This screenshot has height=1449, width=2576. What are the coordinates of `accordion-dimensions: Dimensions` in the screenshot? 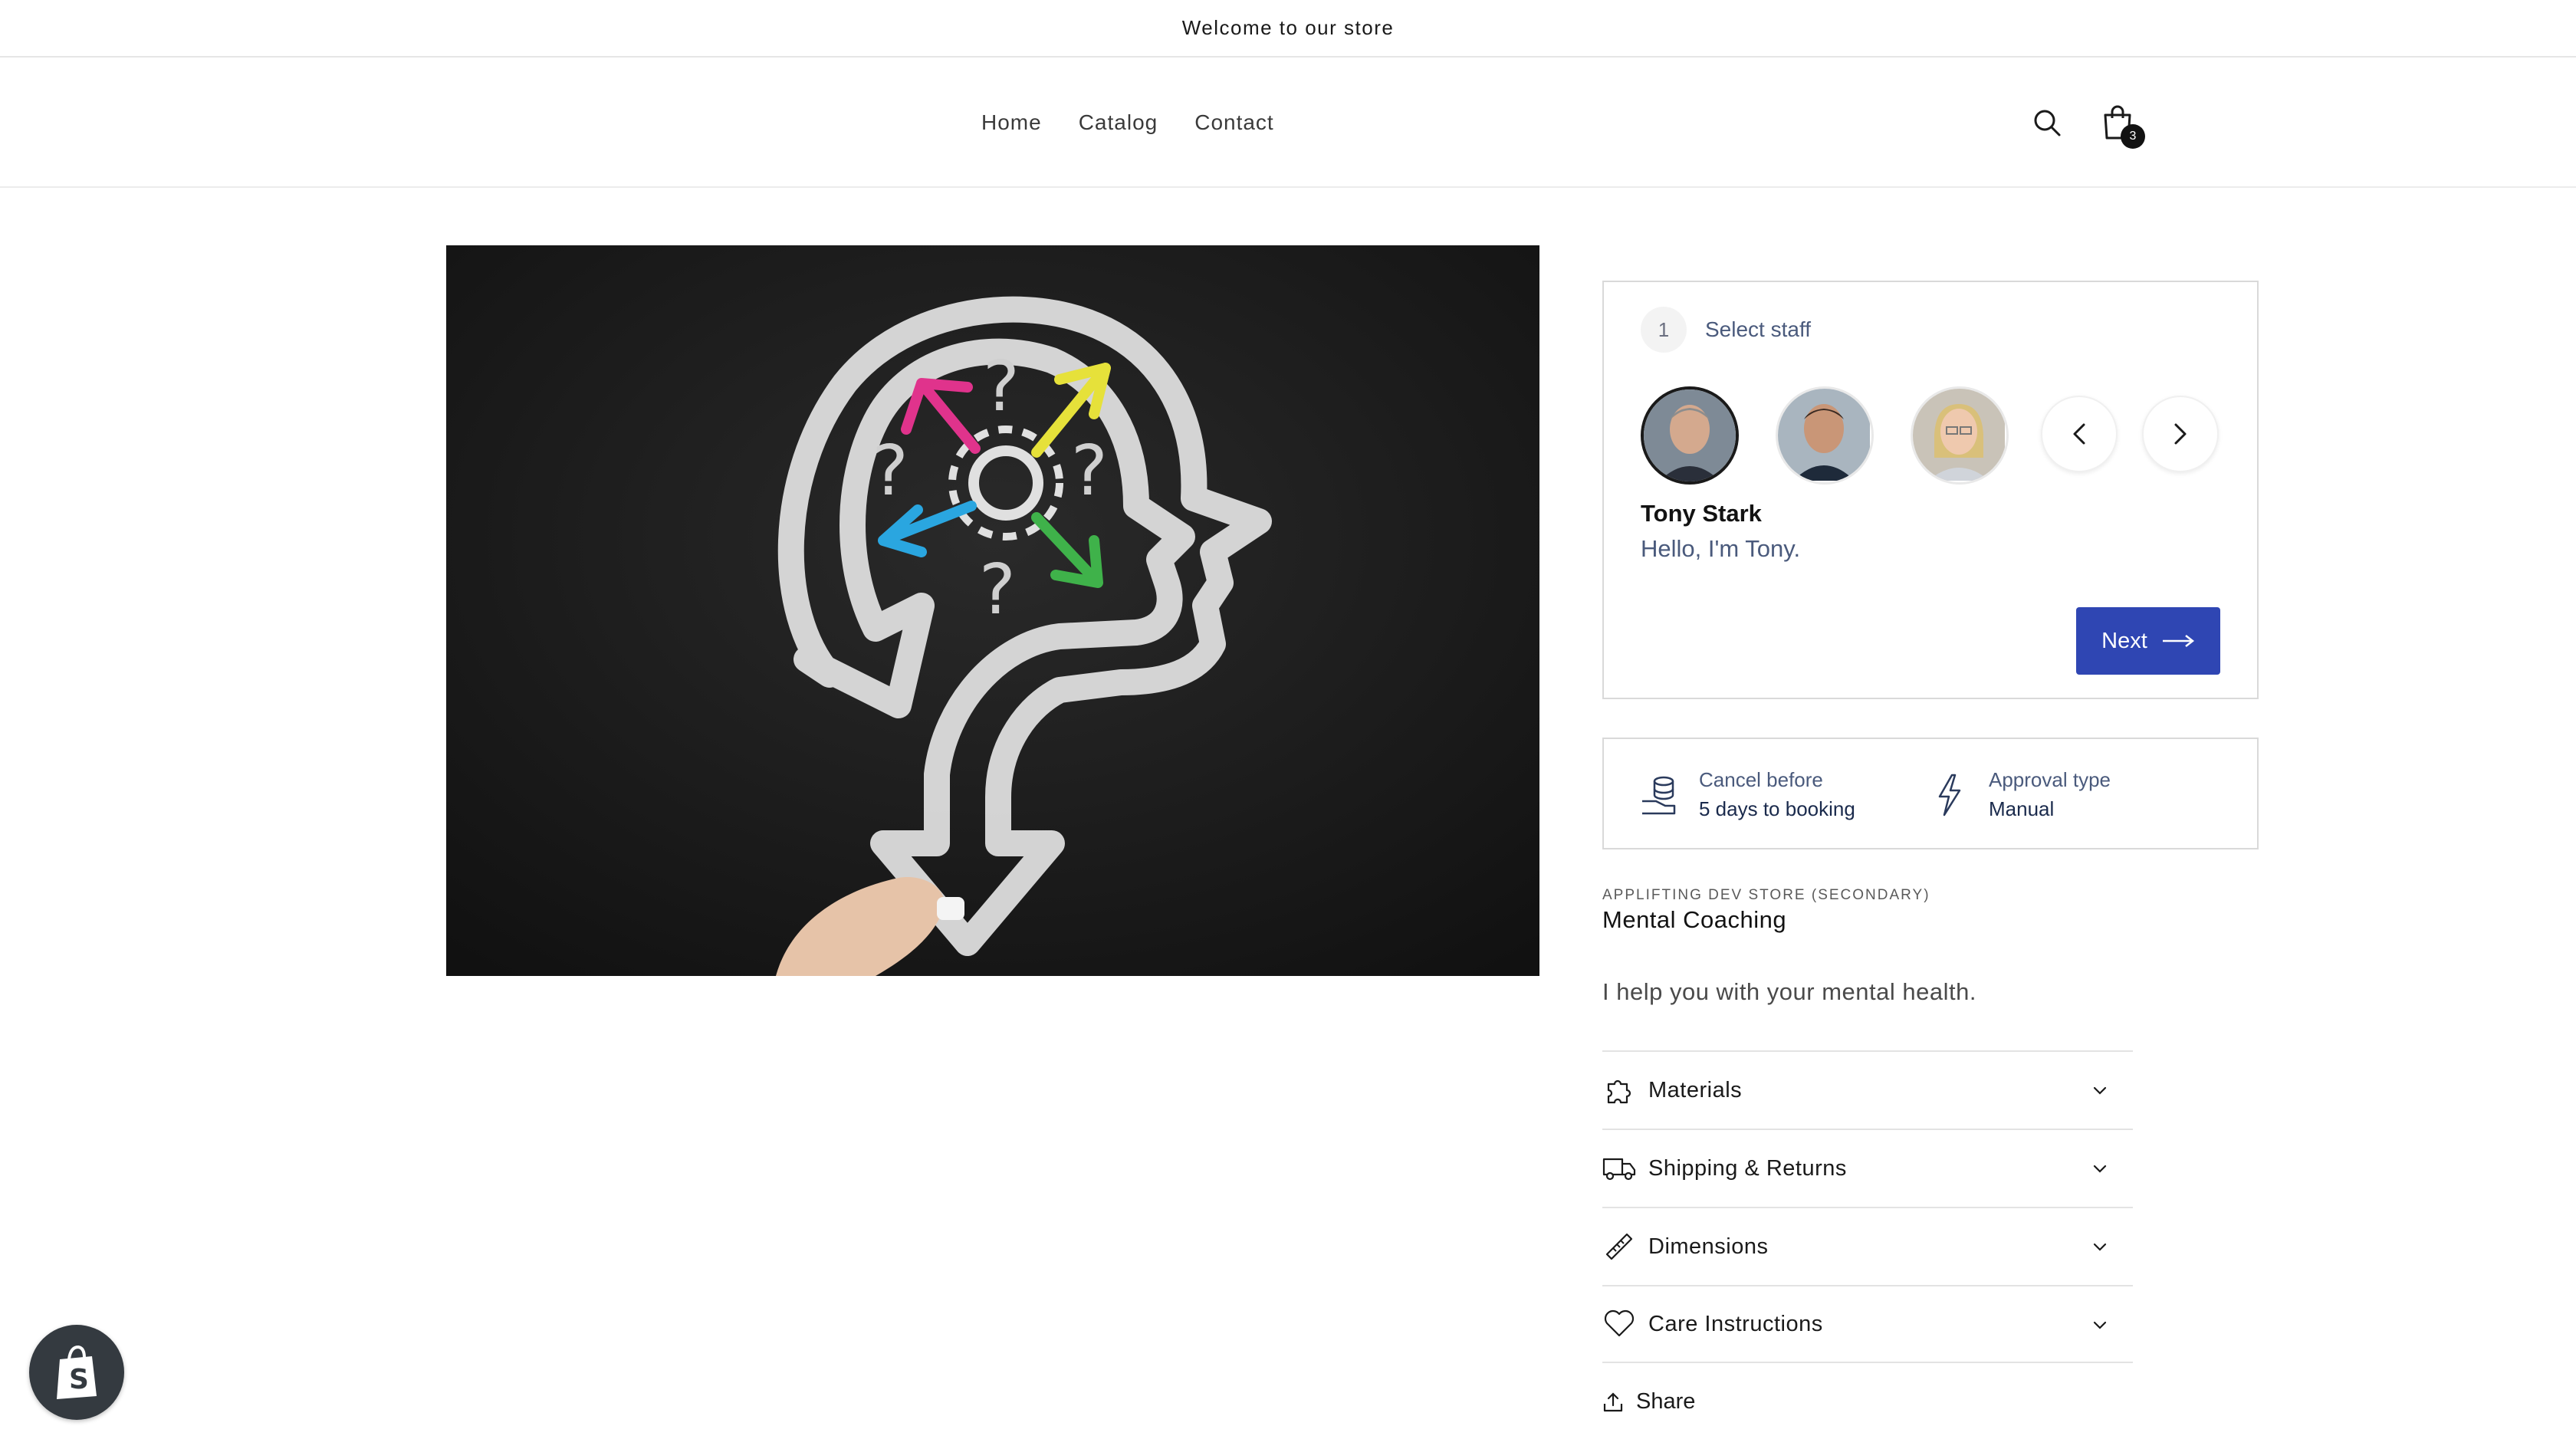 It's located at (1868, 1246).